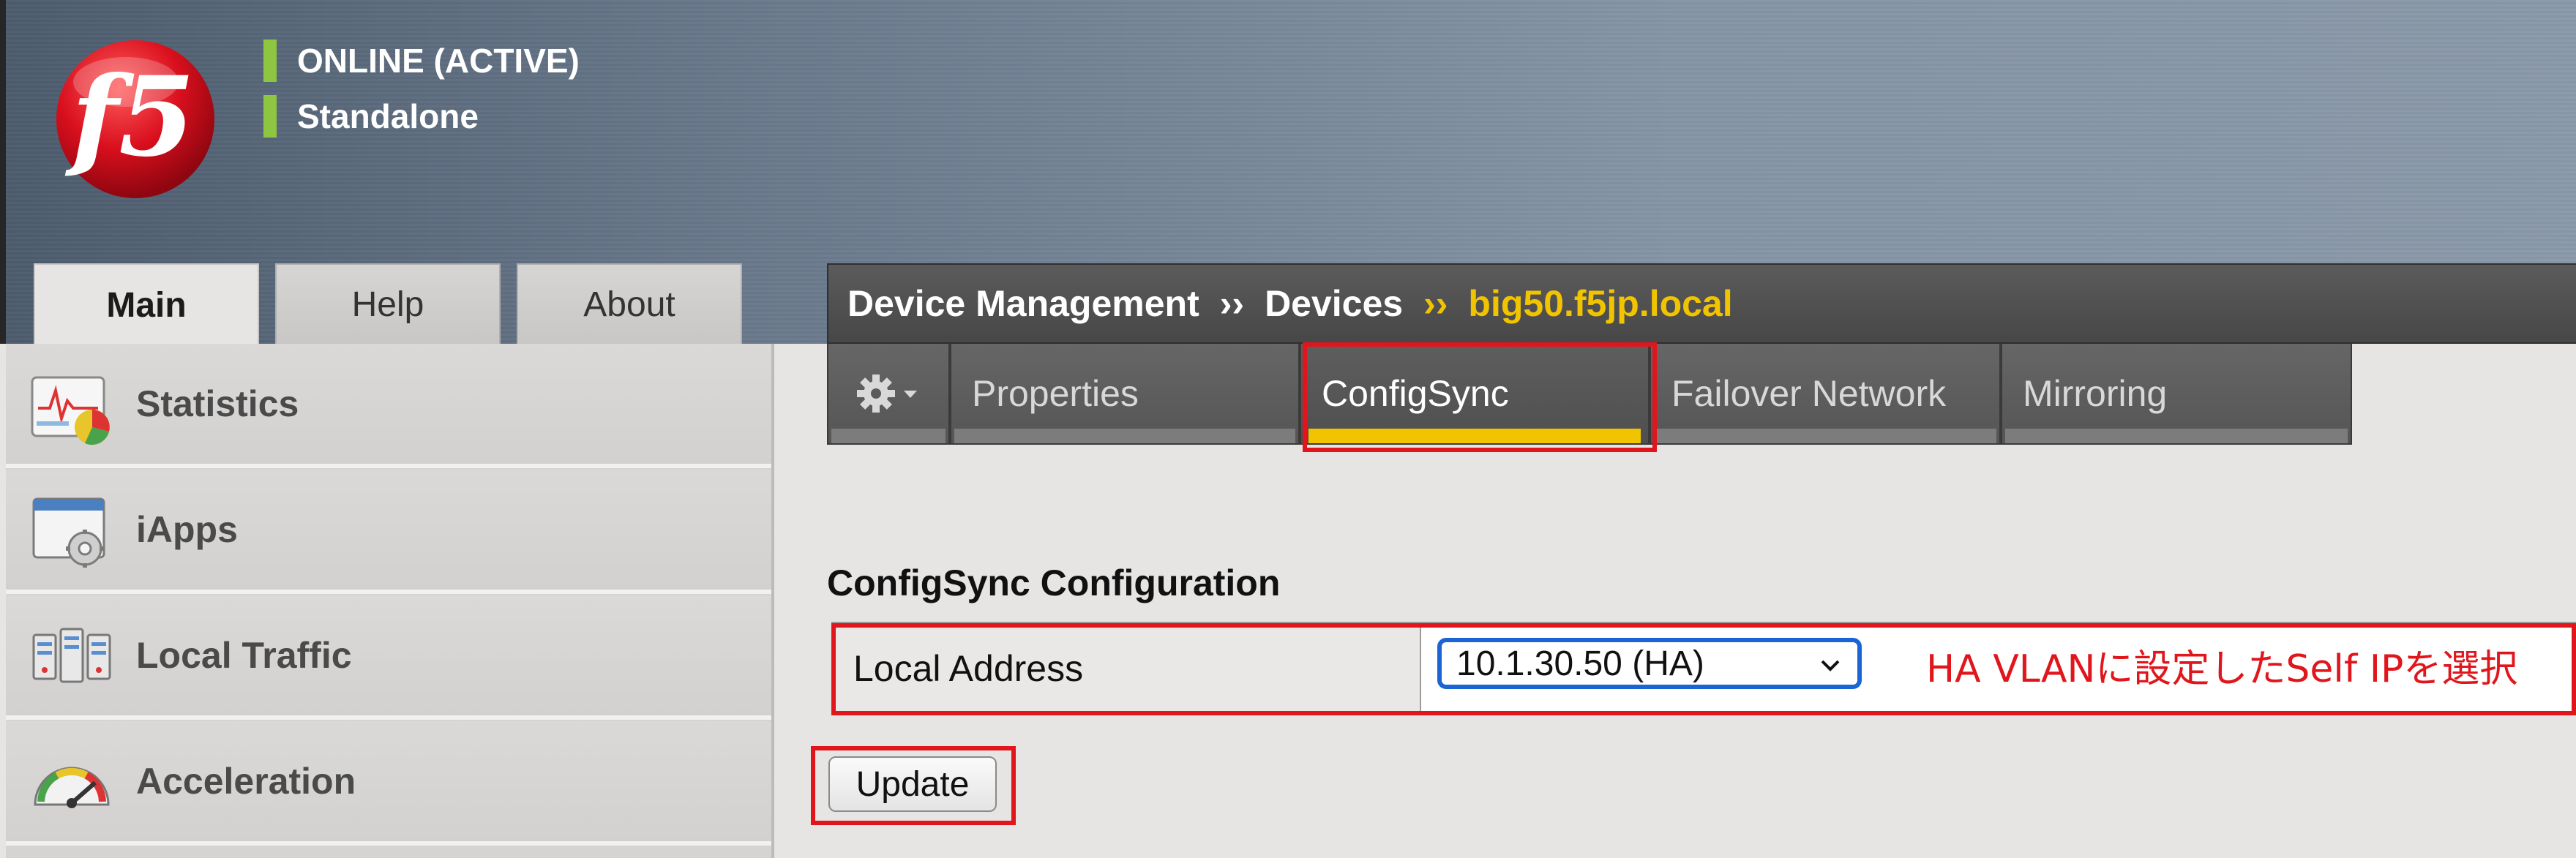  I want to click on tab-help: Help, so click(388, 303).